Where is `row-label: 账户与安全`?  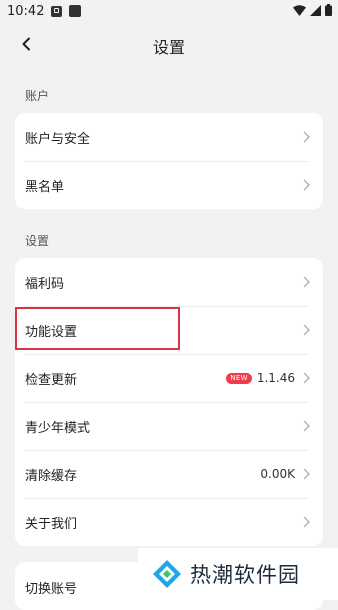 row-label: 账户与安全 is located at coordinates (58, 139).